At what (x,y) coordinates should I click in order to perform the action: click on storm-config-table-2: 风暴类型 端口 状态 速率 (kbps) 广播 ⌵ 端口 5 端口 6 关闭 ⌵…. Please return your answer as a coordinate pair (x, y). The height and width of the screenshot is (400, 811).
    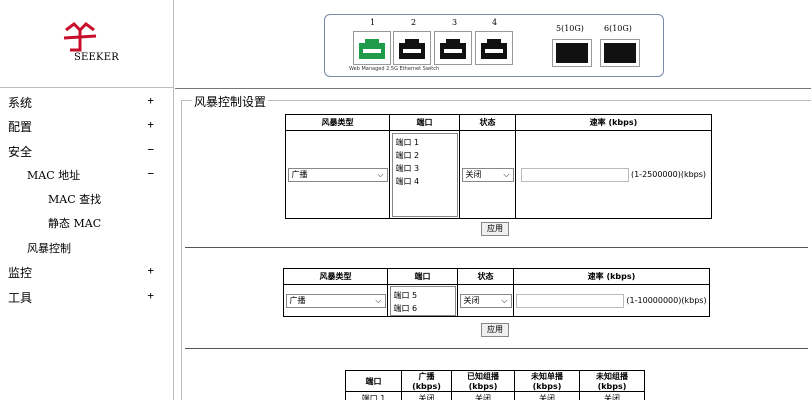
    Looking at the image, I should click on (496, 292).